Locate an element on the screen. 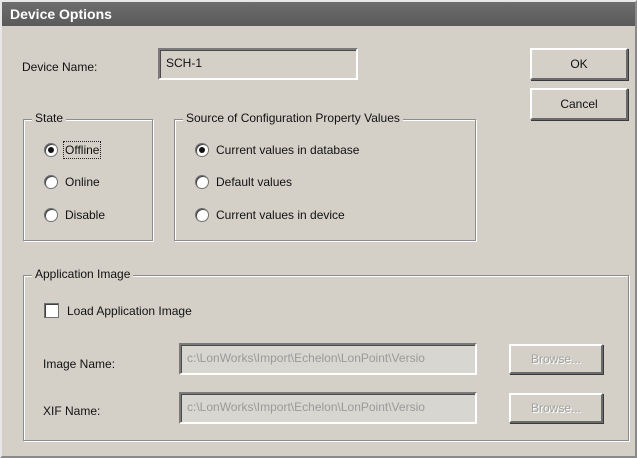 This screenshot has height=458, width=637. device-name-label: Device Name: is located at coordinates (60, 67).